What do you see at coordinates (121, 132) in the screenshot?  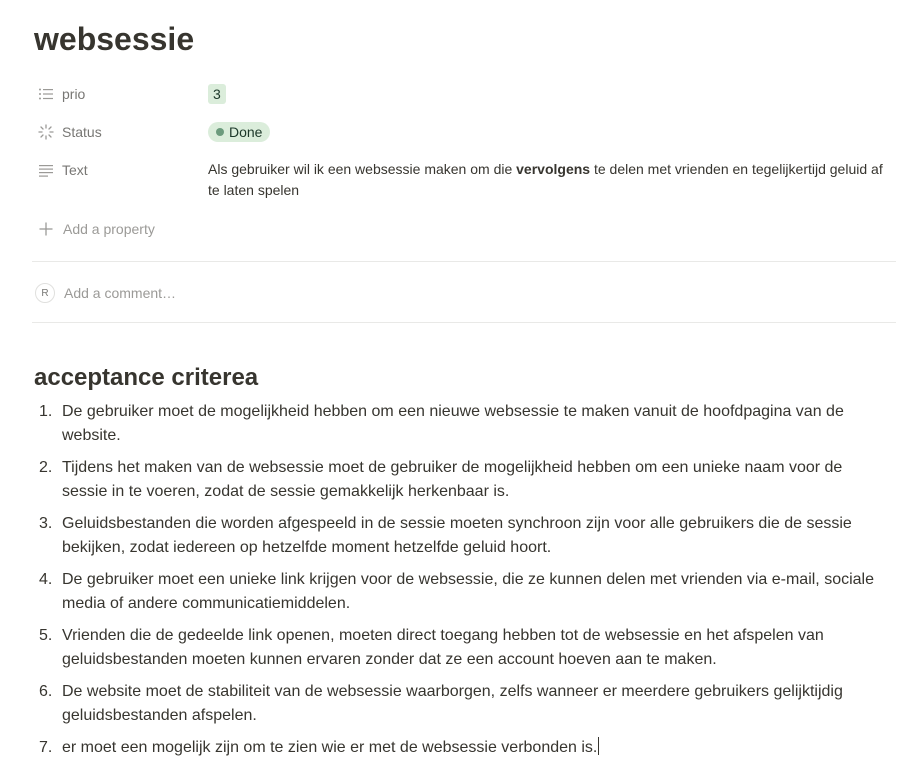 I see `property-name-status: Status` at bounding box center [121, 132].